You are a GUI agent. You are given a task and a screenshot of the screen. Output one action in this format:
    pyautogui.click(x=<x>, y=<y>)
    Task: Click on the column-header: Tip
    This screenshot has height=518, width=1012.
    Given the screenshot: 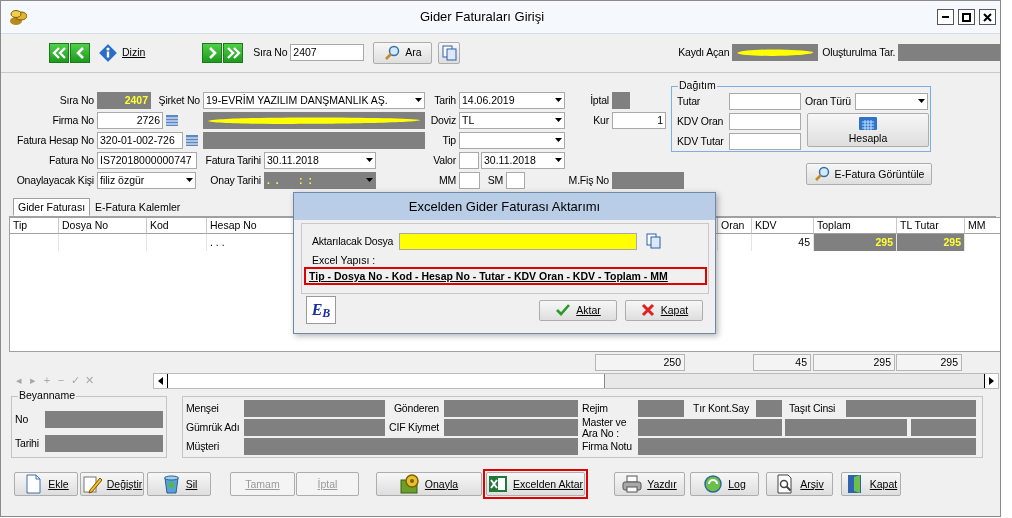 What is the action you would take?
    pyautogui.click(x=34, y=226)
    